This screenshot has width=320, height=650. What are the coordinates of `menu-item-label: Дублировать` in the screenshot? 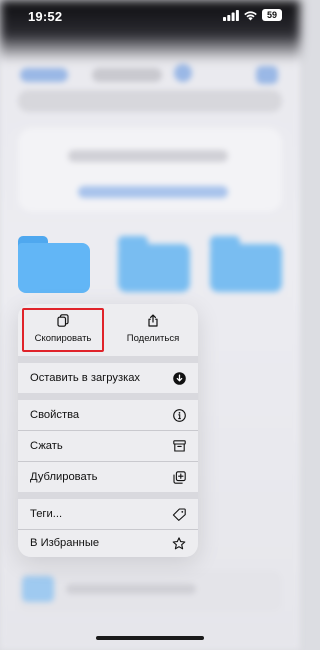 It's located at (64, 477).